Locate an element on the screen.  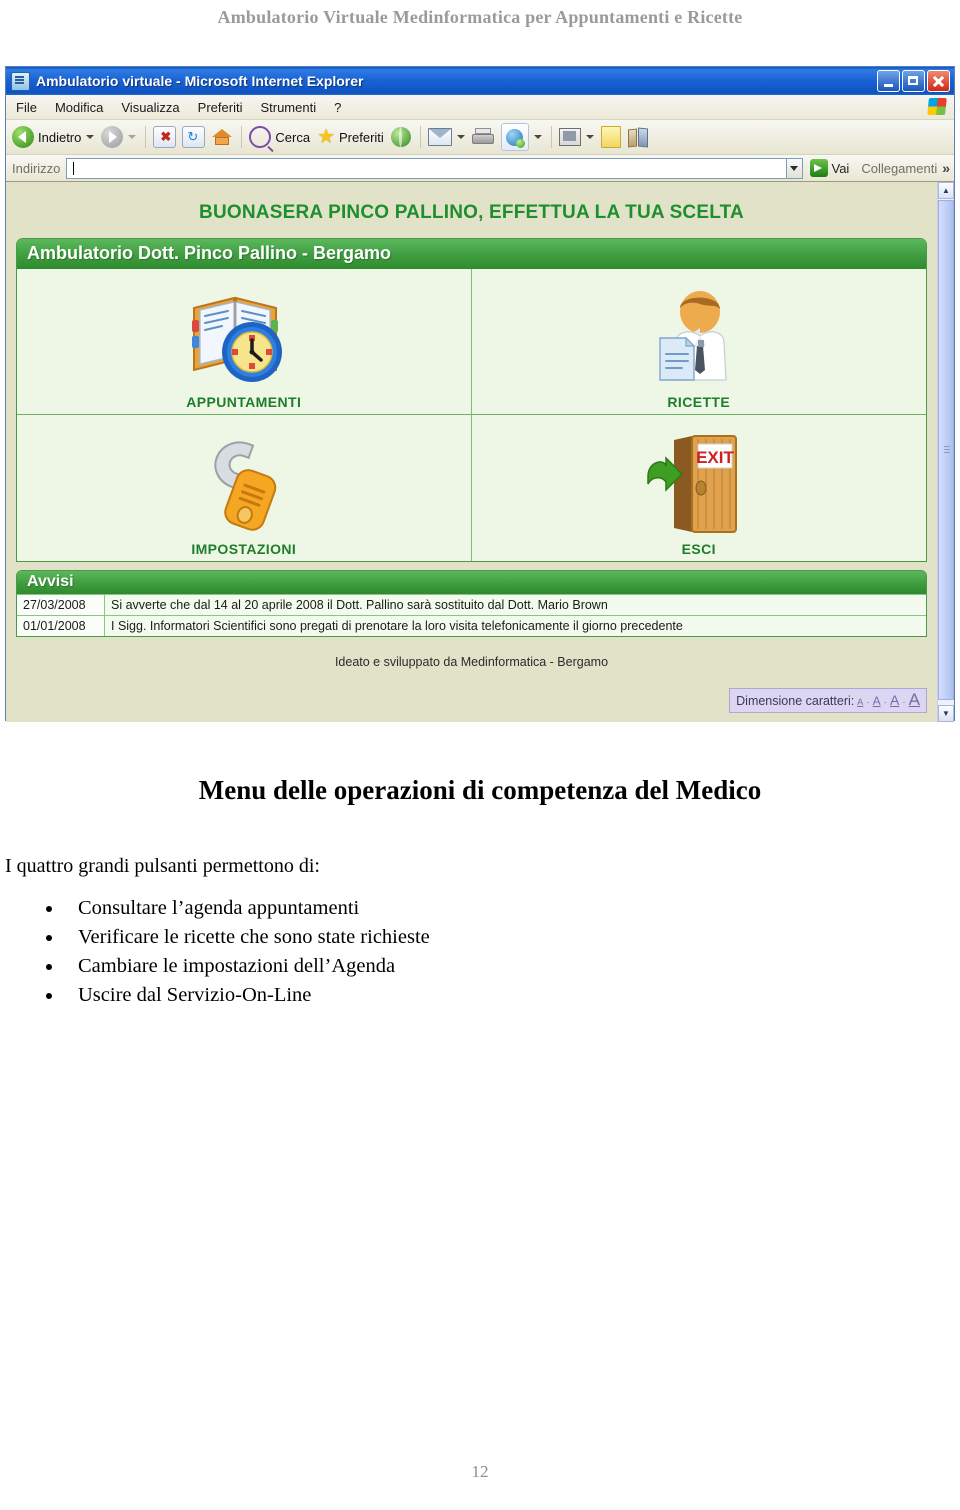
doctor-document-icon is located at coordinates (699, 338).